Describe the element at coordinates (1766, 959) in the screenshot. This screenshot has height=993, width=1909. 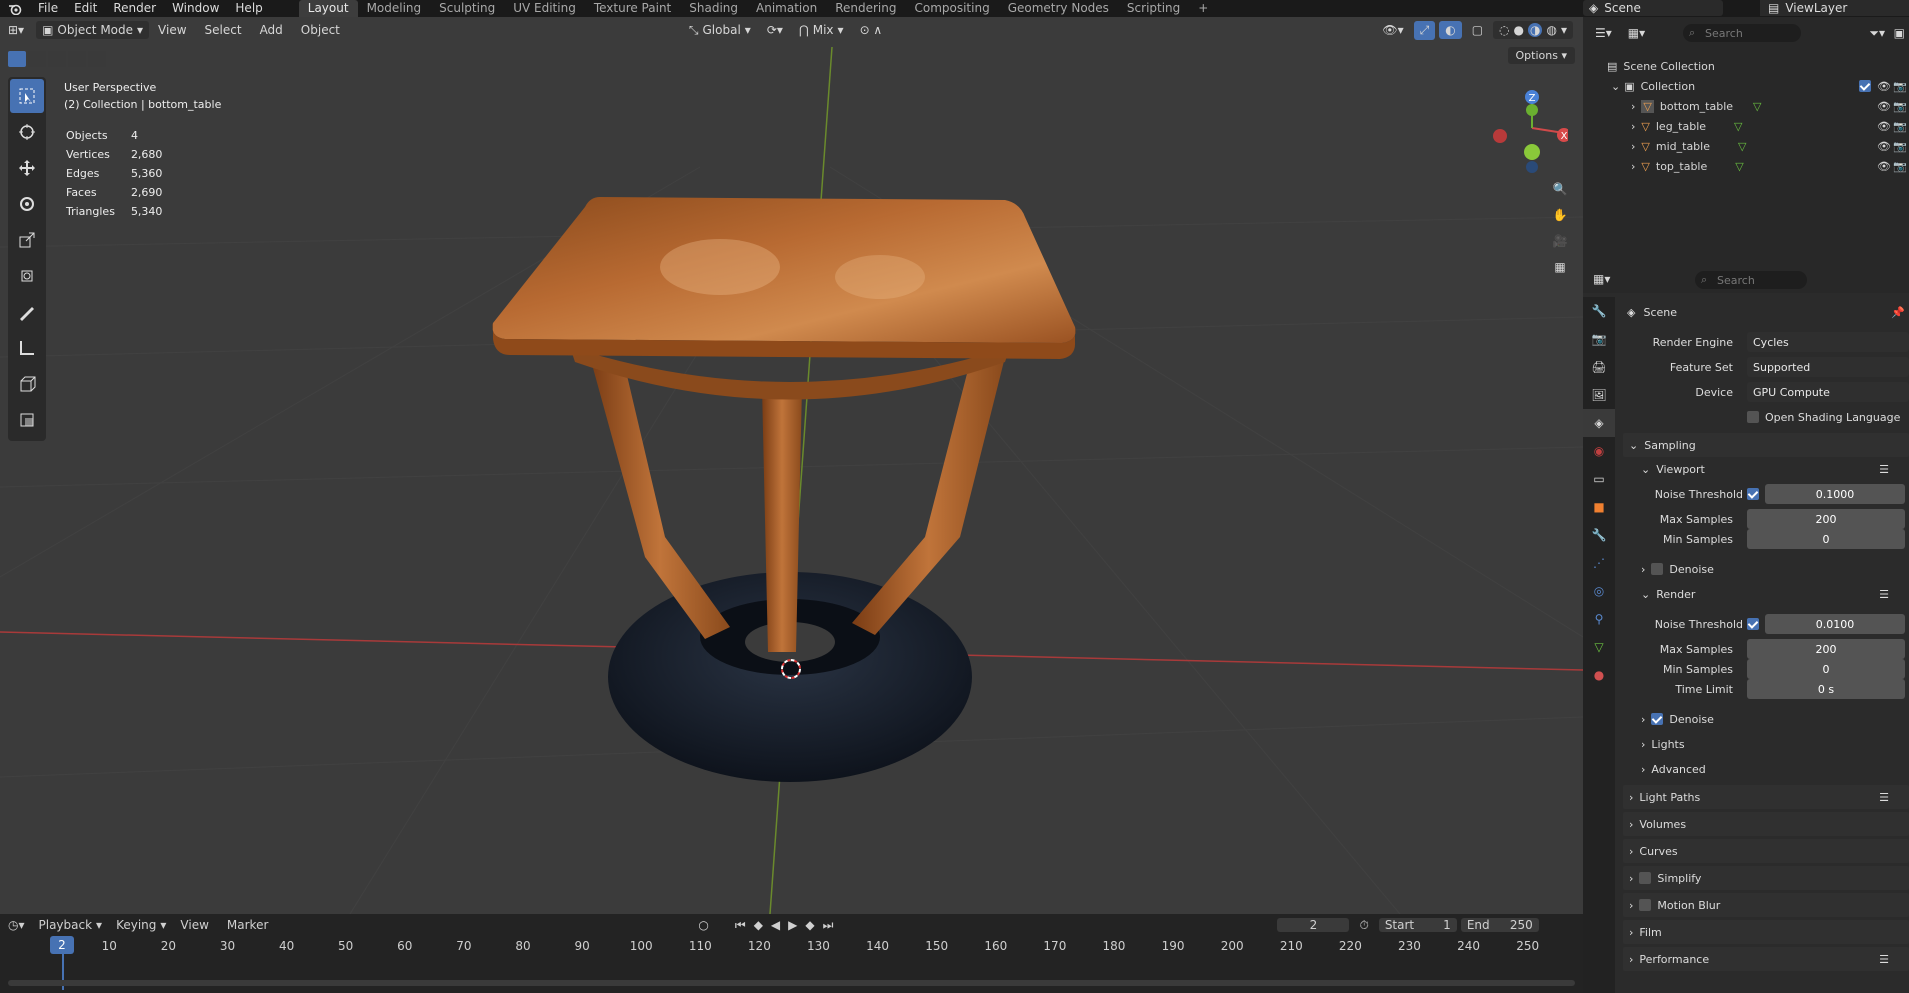
I see `performance-panel-header: › Performance ☰` at that location.